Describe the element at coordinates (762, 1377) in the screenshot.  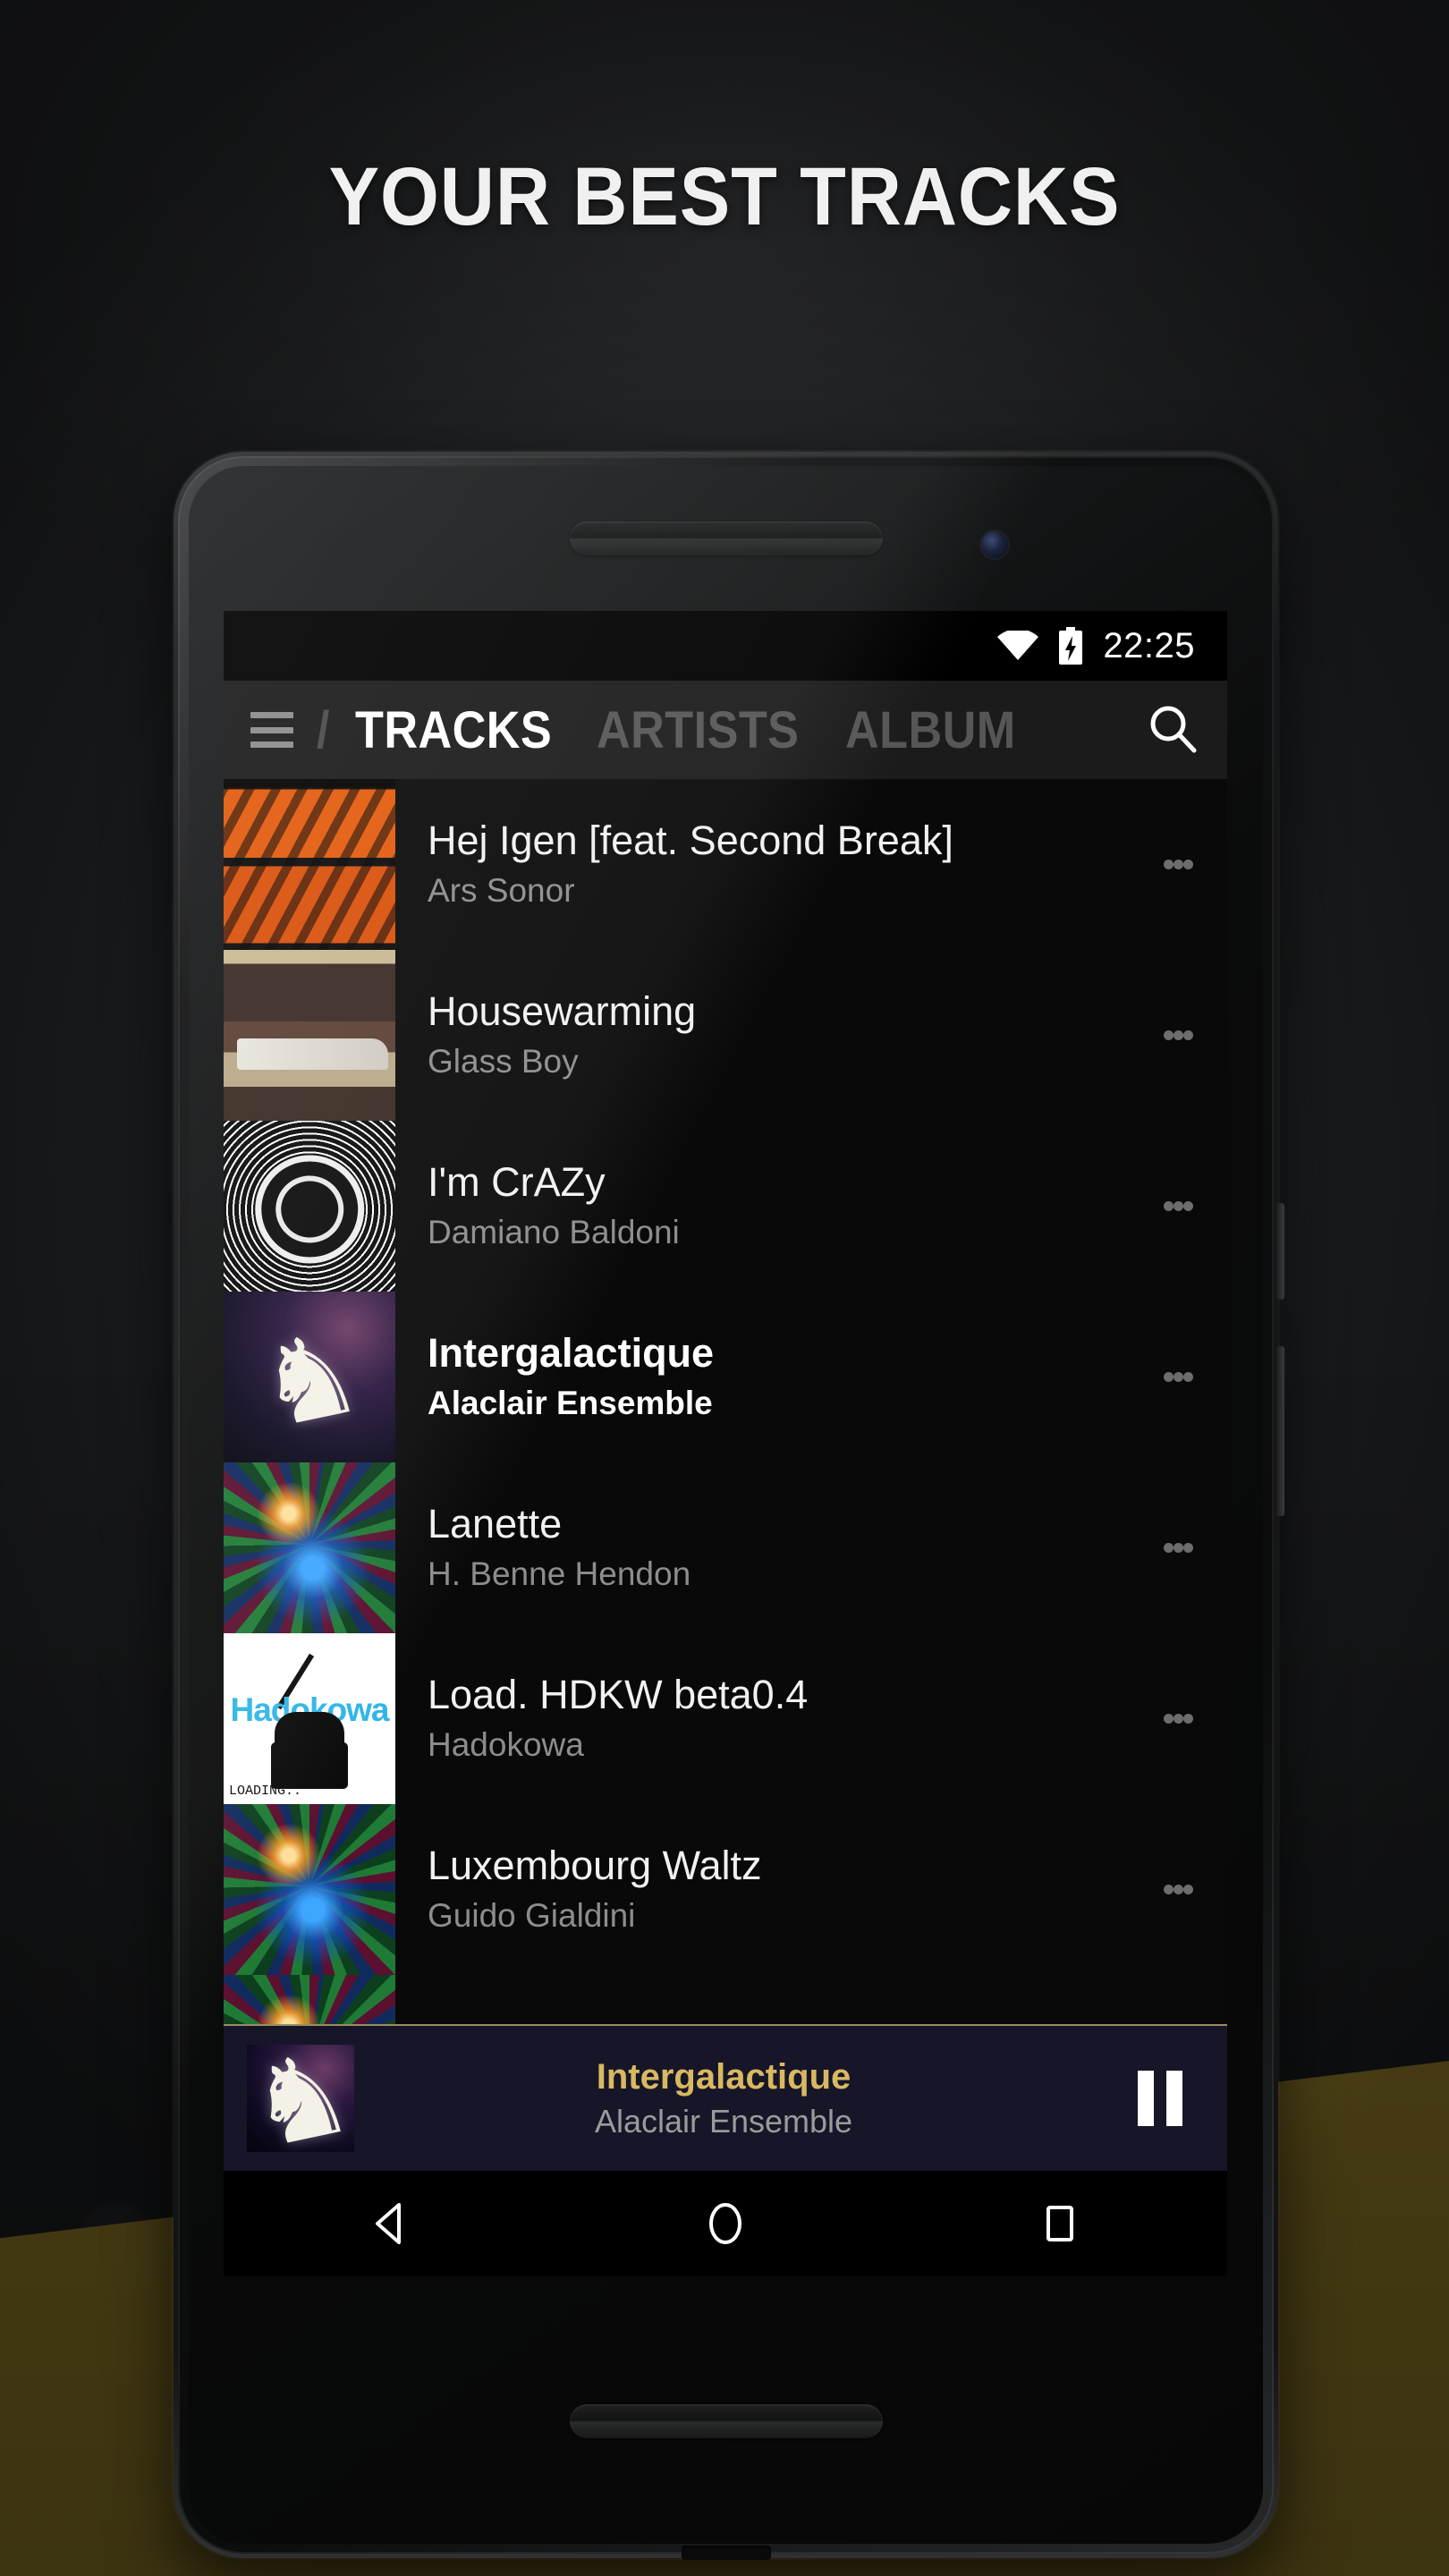
I see `track-meta: Intergalactique Alaclair Ensemble` at that location.